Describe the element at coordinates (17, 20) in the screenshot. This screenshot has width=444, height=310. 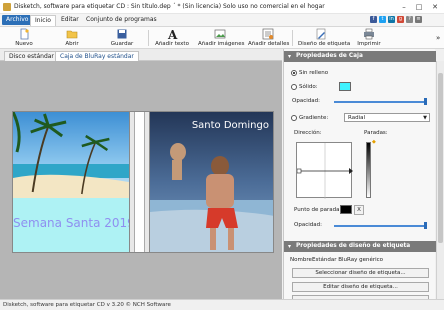
I see `menu-file: Archivo` at that location.